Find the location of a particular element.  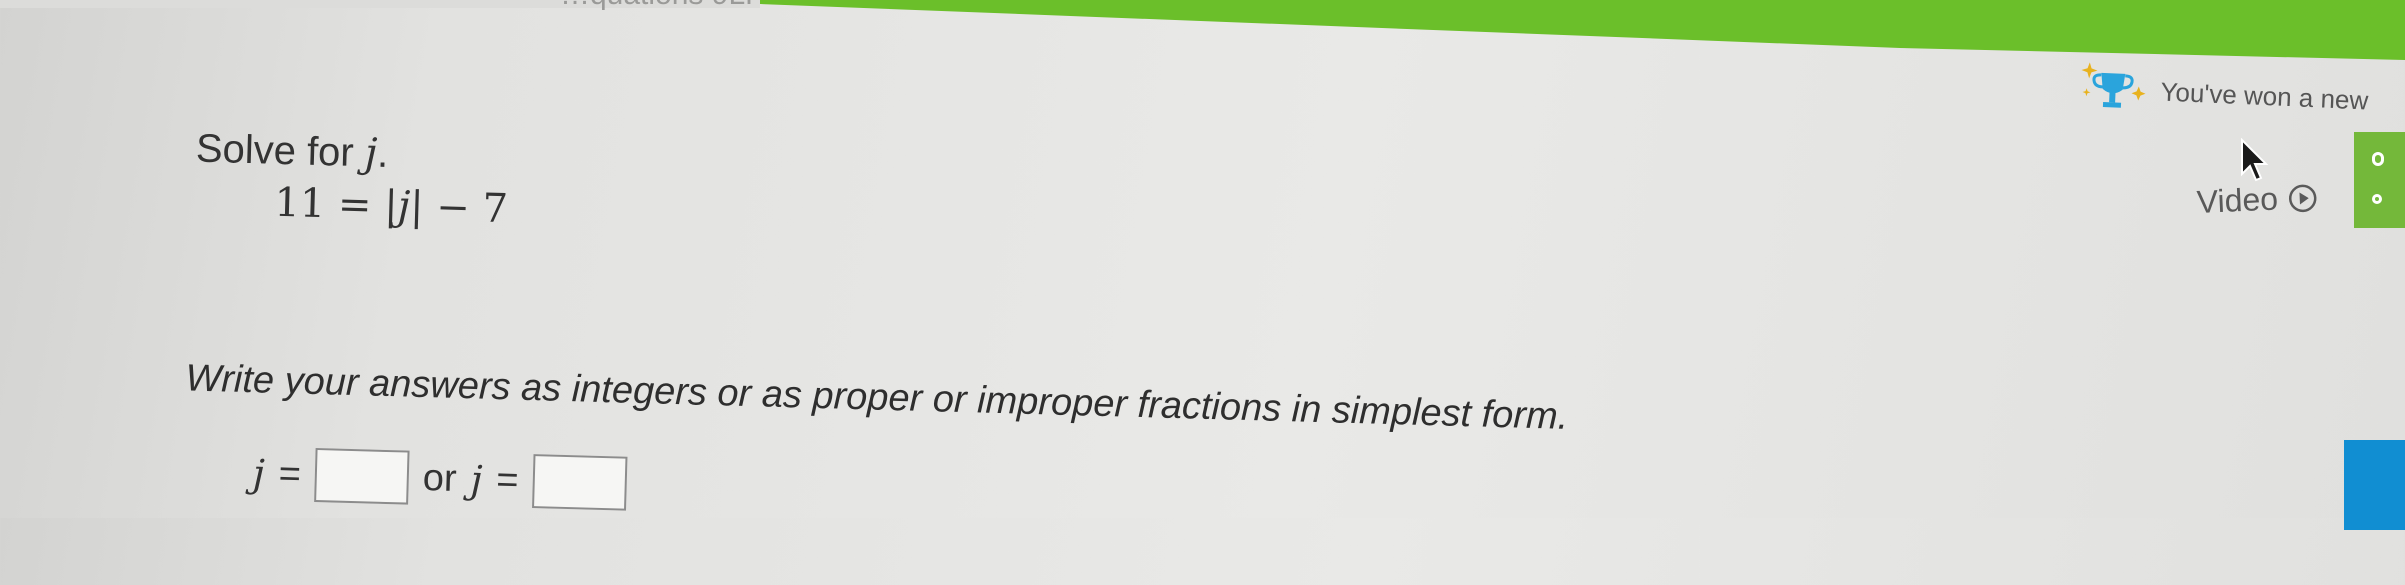

equation-left: 11 = | is located at coordinates (336, 204).